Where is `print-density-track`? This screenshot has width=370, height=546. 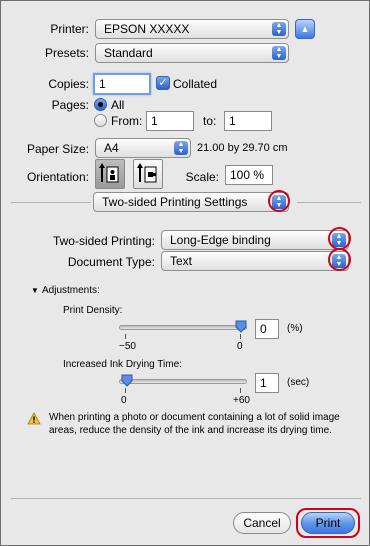
print-density-track is located at coordinates (183, 327).